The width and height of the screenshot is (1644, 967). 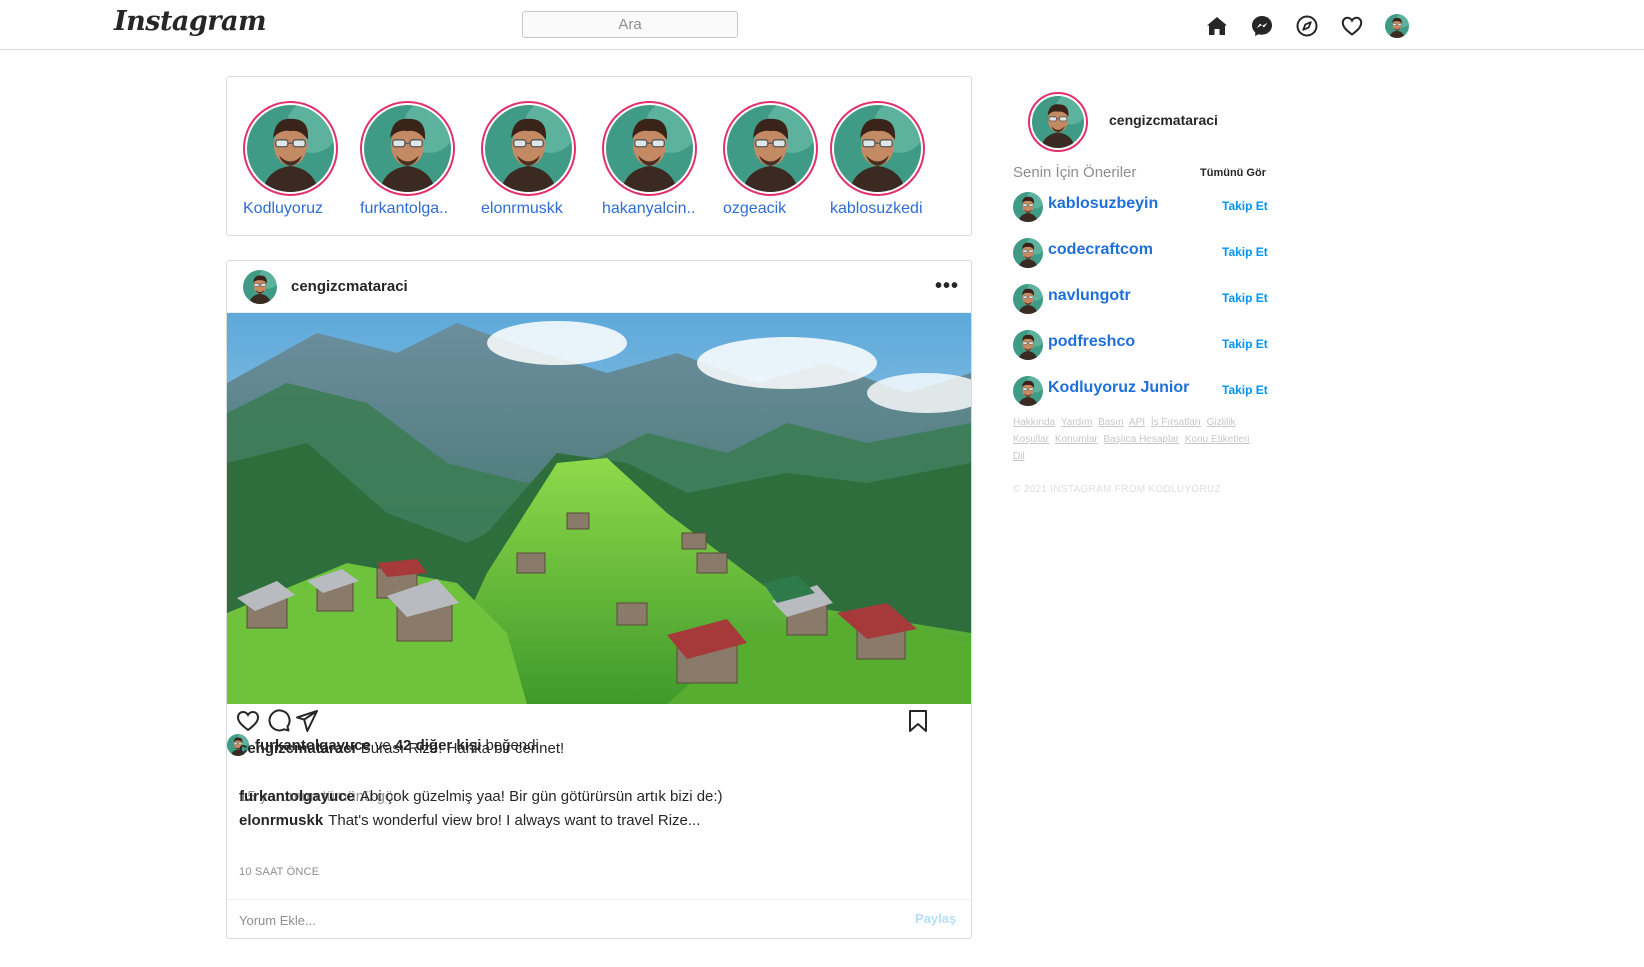 I want to click on caption-username: cengizcmataraci, so click(x=297, y=748).